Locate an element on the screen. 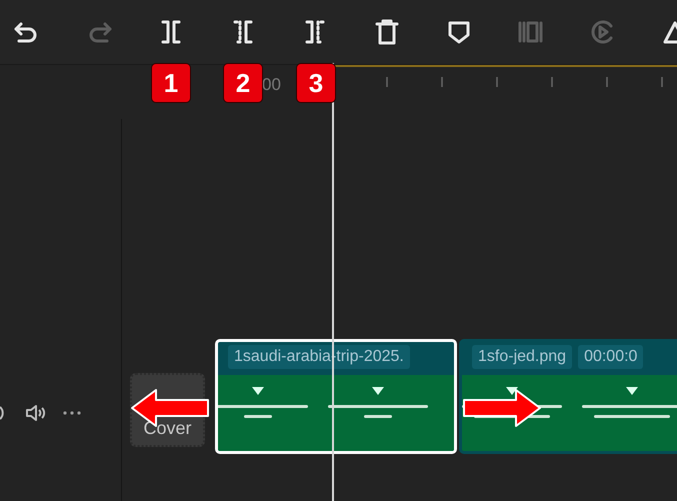 The height and width of the screenshot is (501, 677). clip-duration: 00:00:0 is located at coordinates (611, 357).